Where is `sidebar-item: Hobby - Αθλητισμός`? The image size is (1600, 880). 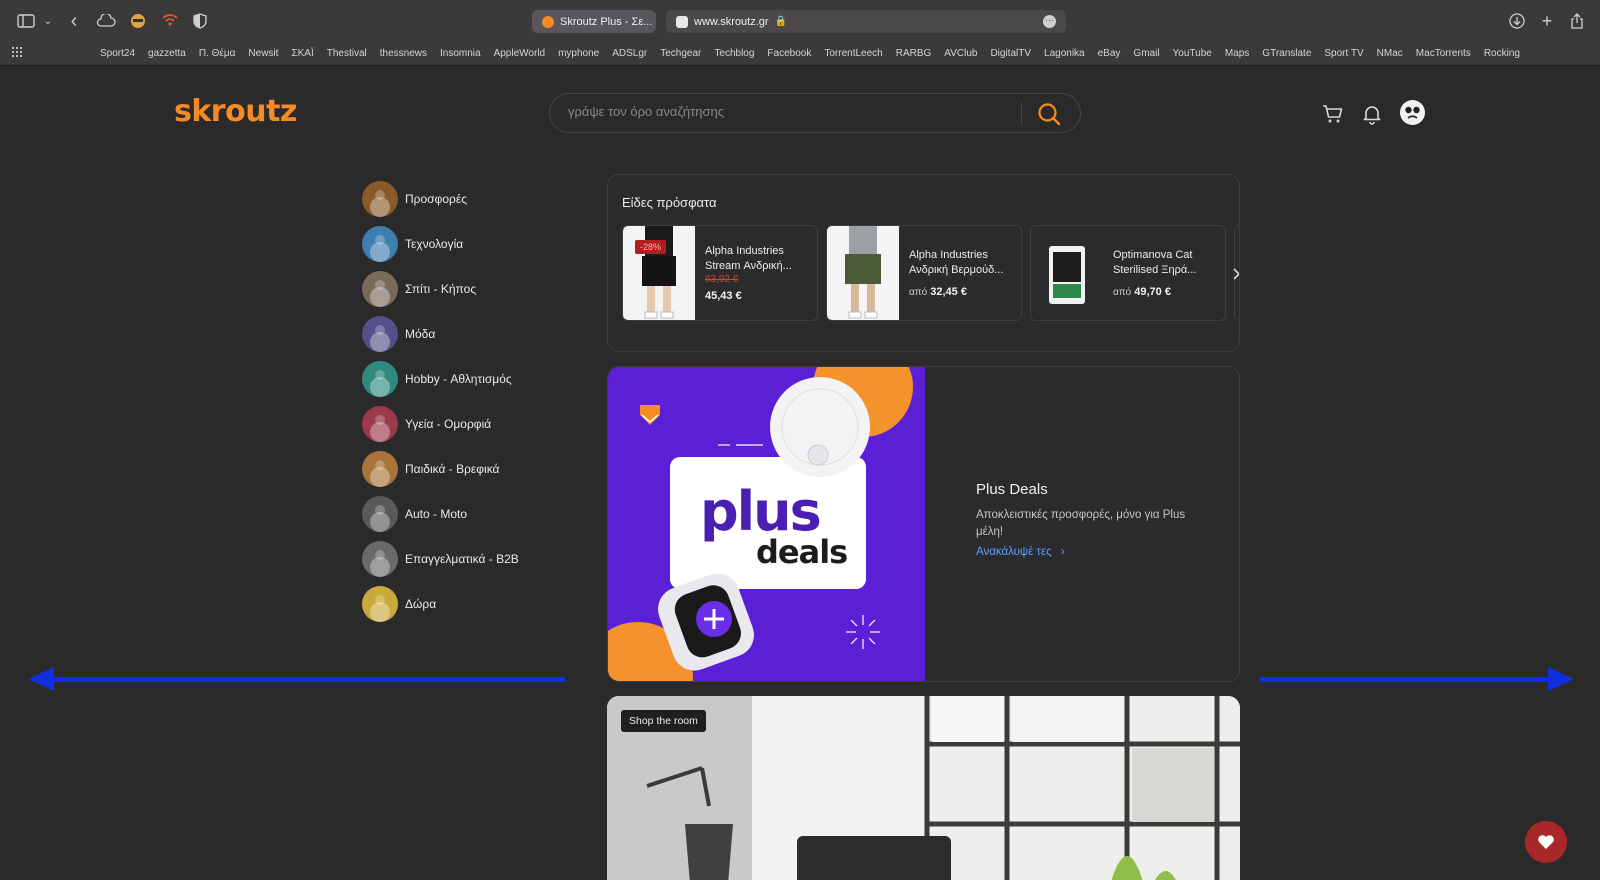
sidebar-item: Hobby - Αθλητισμός is located at coordinates (437, 379).